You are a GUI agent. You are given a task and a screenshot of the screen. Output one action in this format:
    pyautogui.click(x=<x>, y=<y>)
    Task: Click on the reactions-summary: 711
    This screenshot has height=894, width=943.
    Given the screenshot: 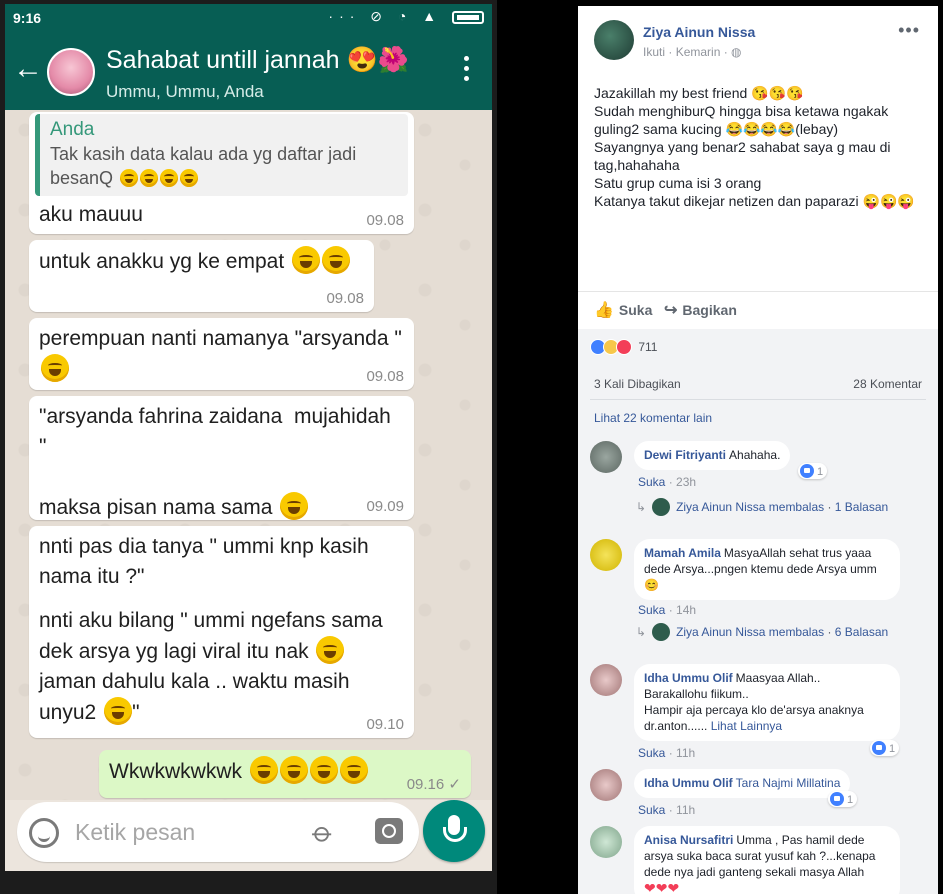 What is the action you would take?
    pyautogui.click(x=623, y=347)
    